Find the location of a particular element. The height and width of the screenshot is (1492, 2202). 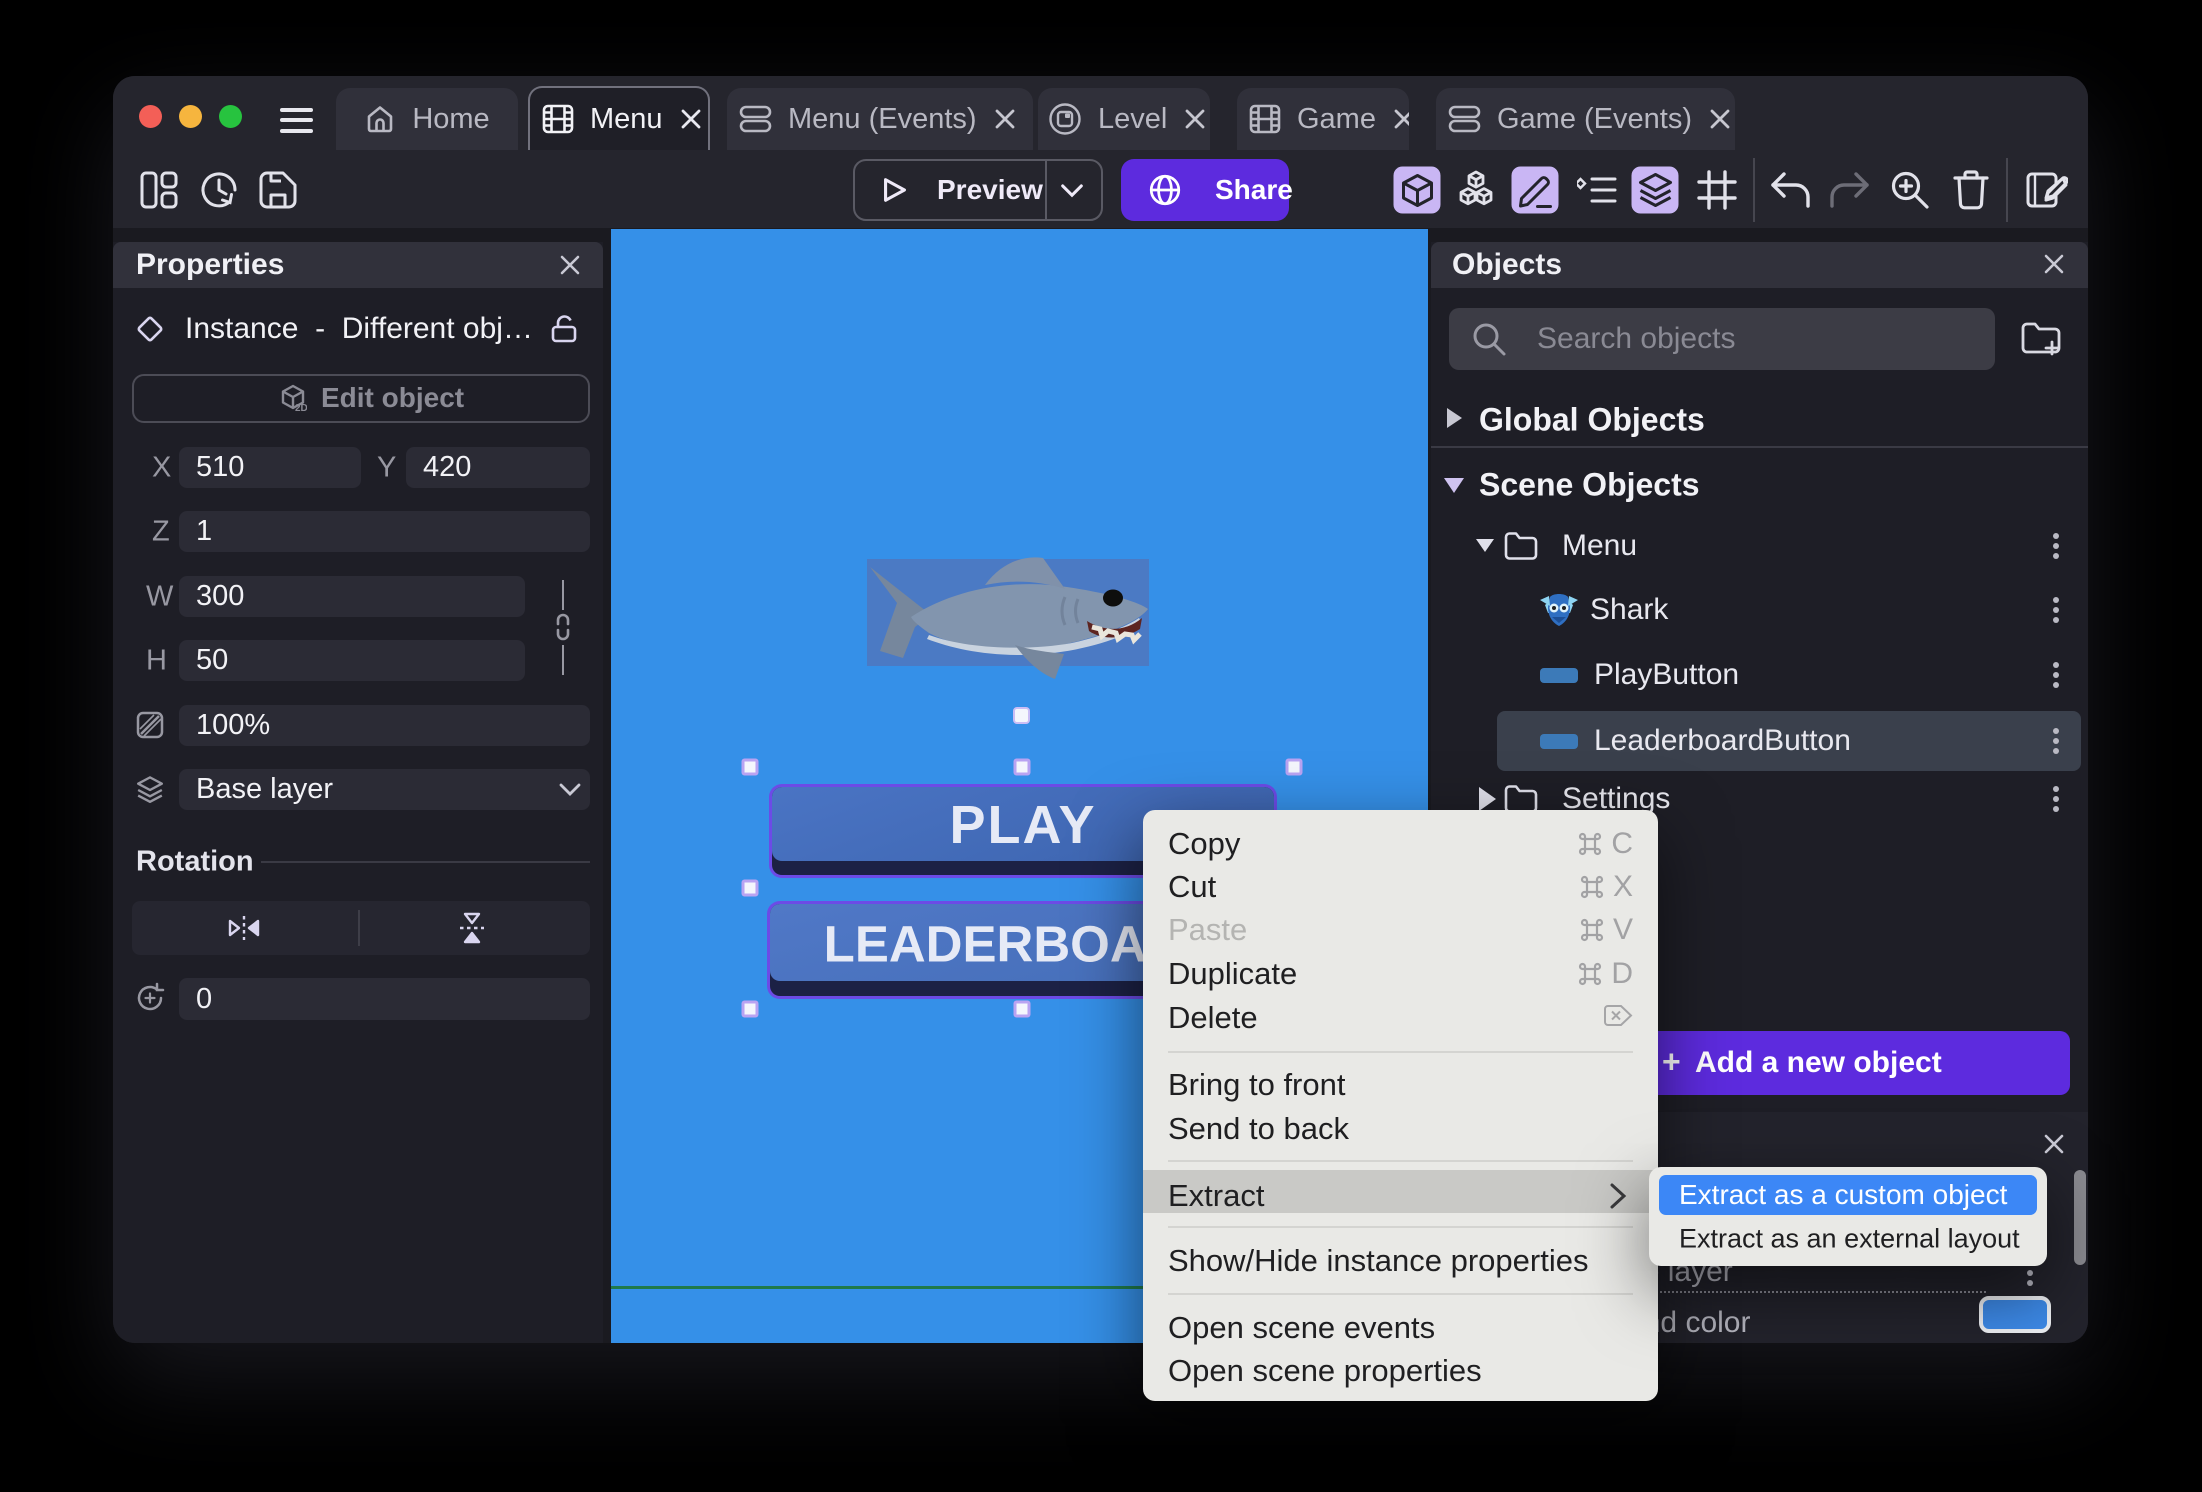

svg-text: 2D is located at coordinates (301, 407).